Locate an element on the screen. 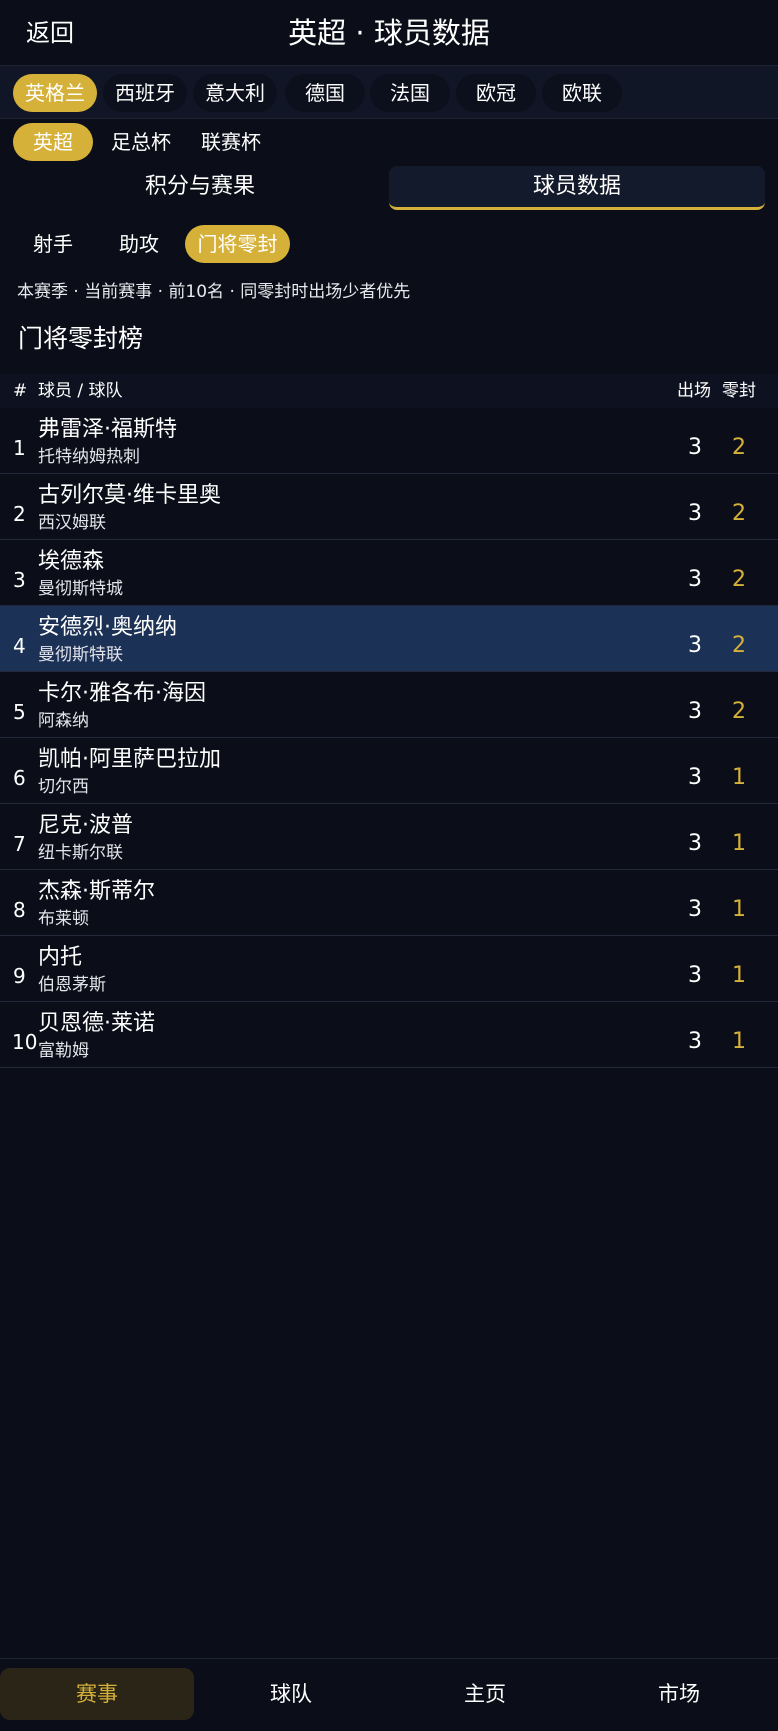  header-clean-sheets: 零封 is located at coordinates (739, 391).